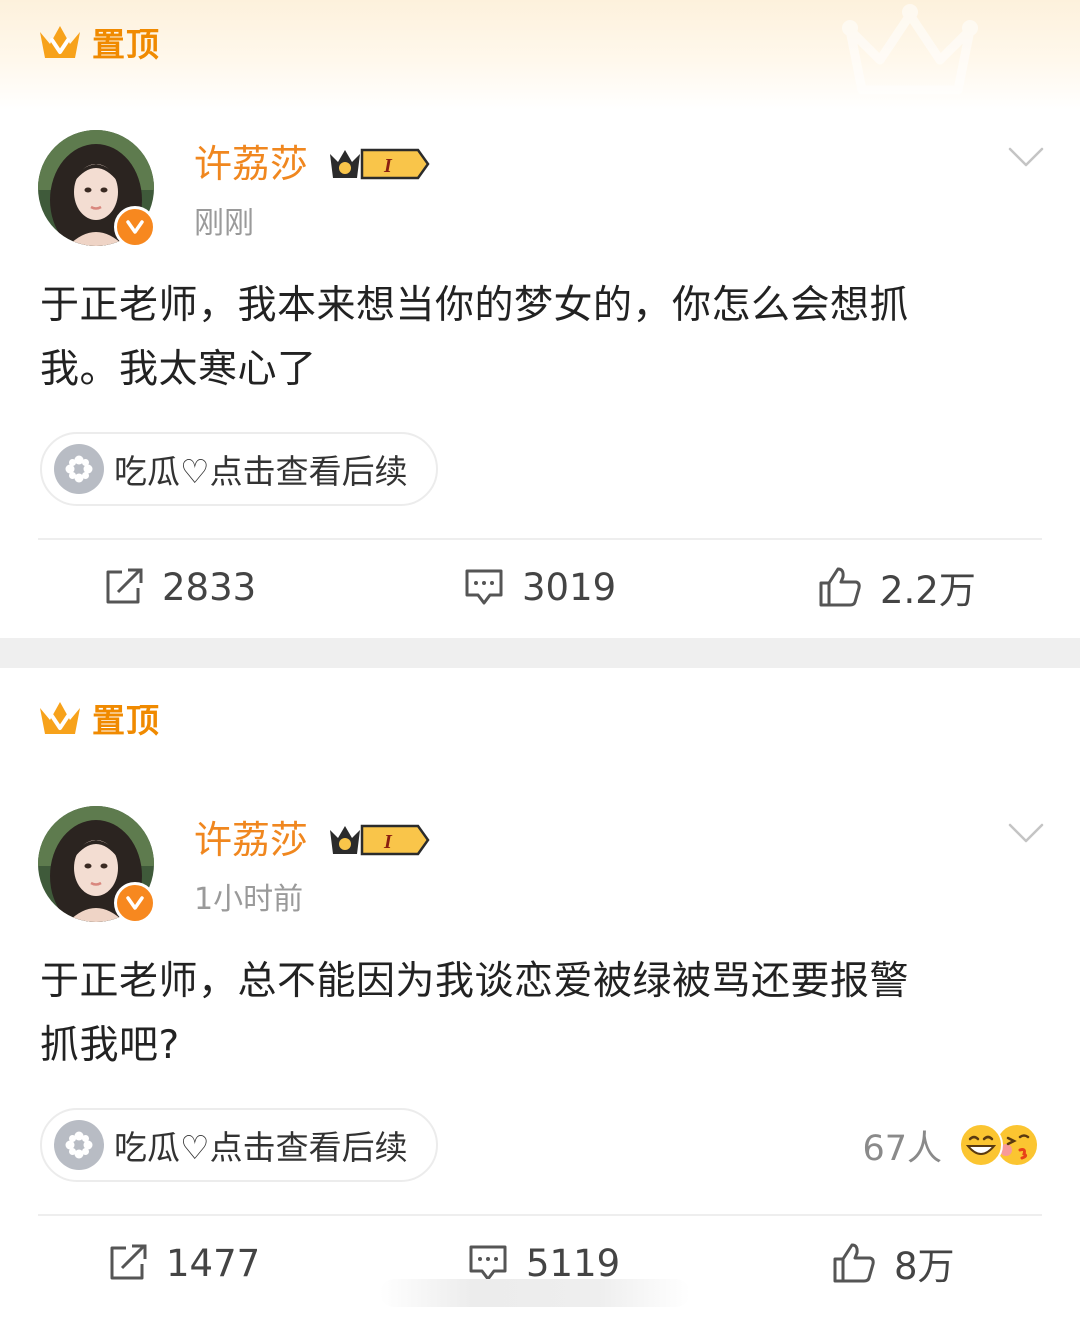 This screenshot has height=1325, width=1080. I want to click on bottom-fade-overlay, so click(535, 1293).